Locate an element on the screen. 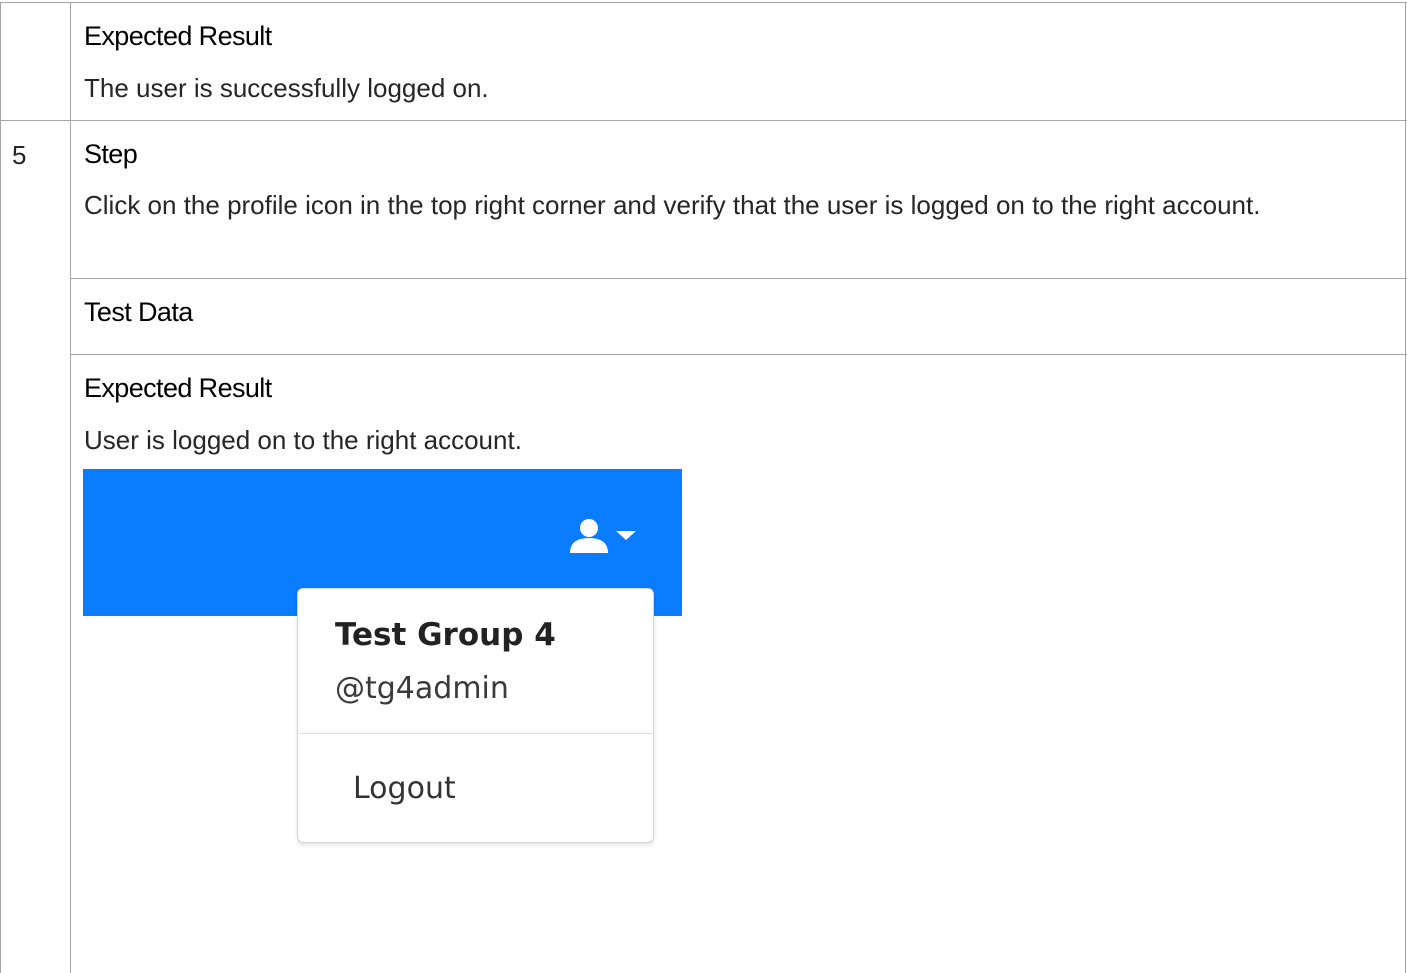 The image size is (1407, 973). caret-down-icon is located at coordinates (626, 535).